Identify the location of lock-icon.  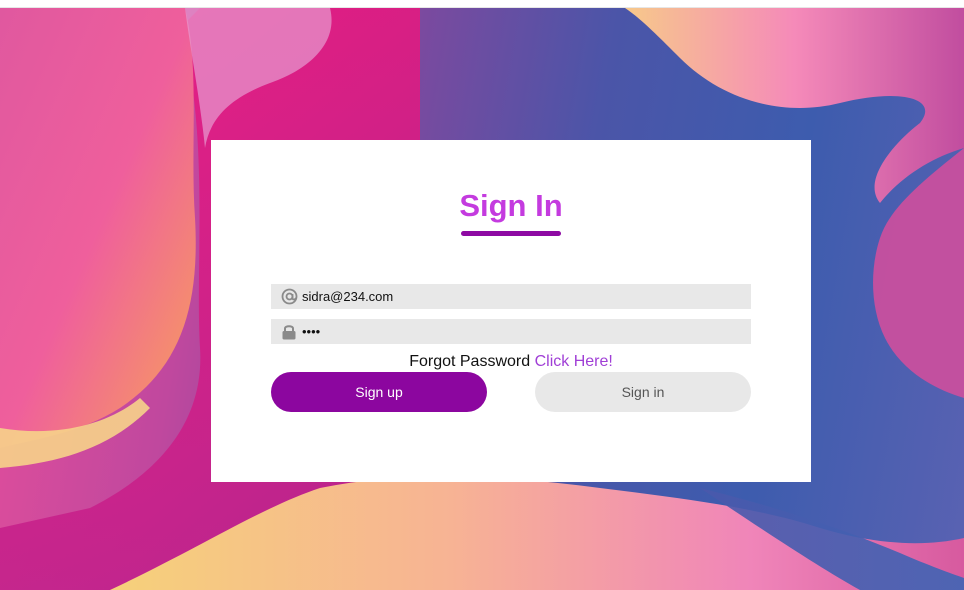
(289, 332).